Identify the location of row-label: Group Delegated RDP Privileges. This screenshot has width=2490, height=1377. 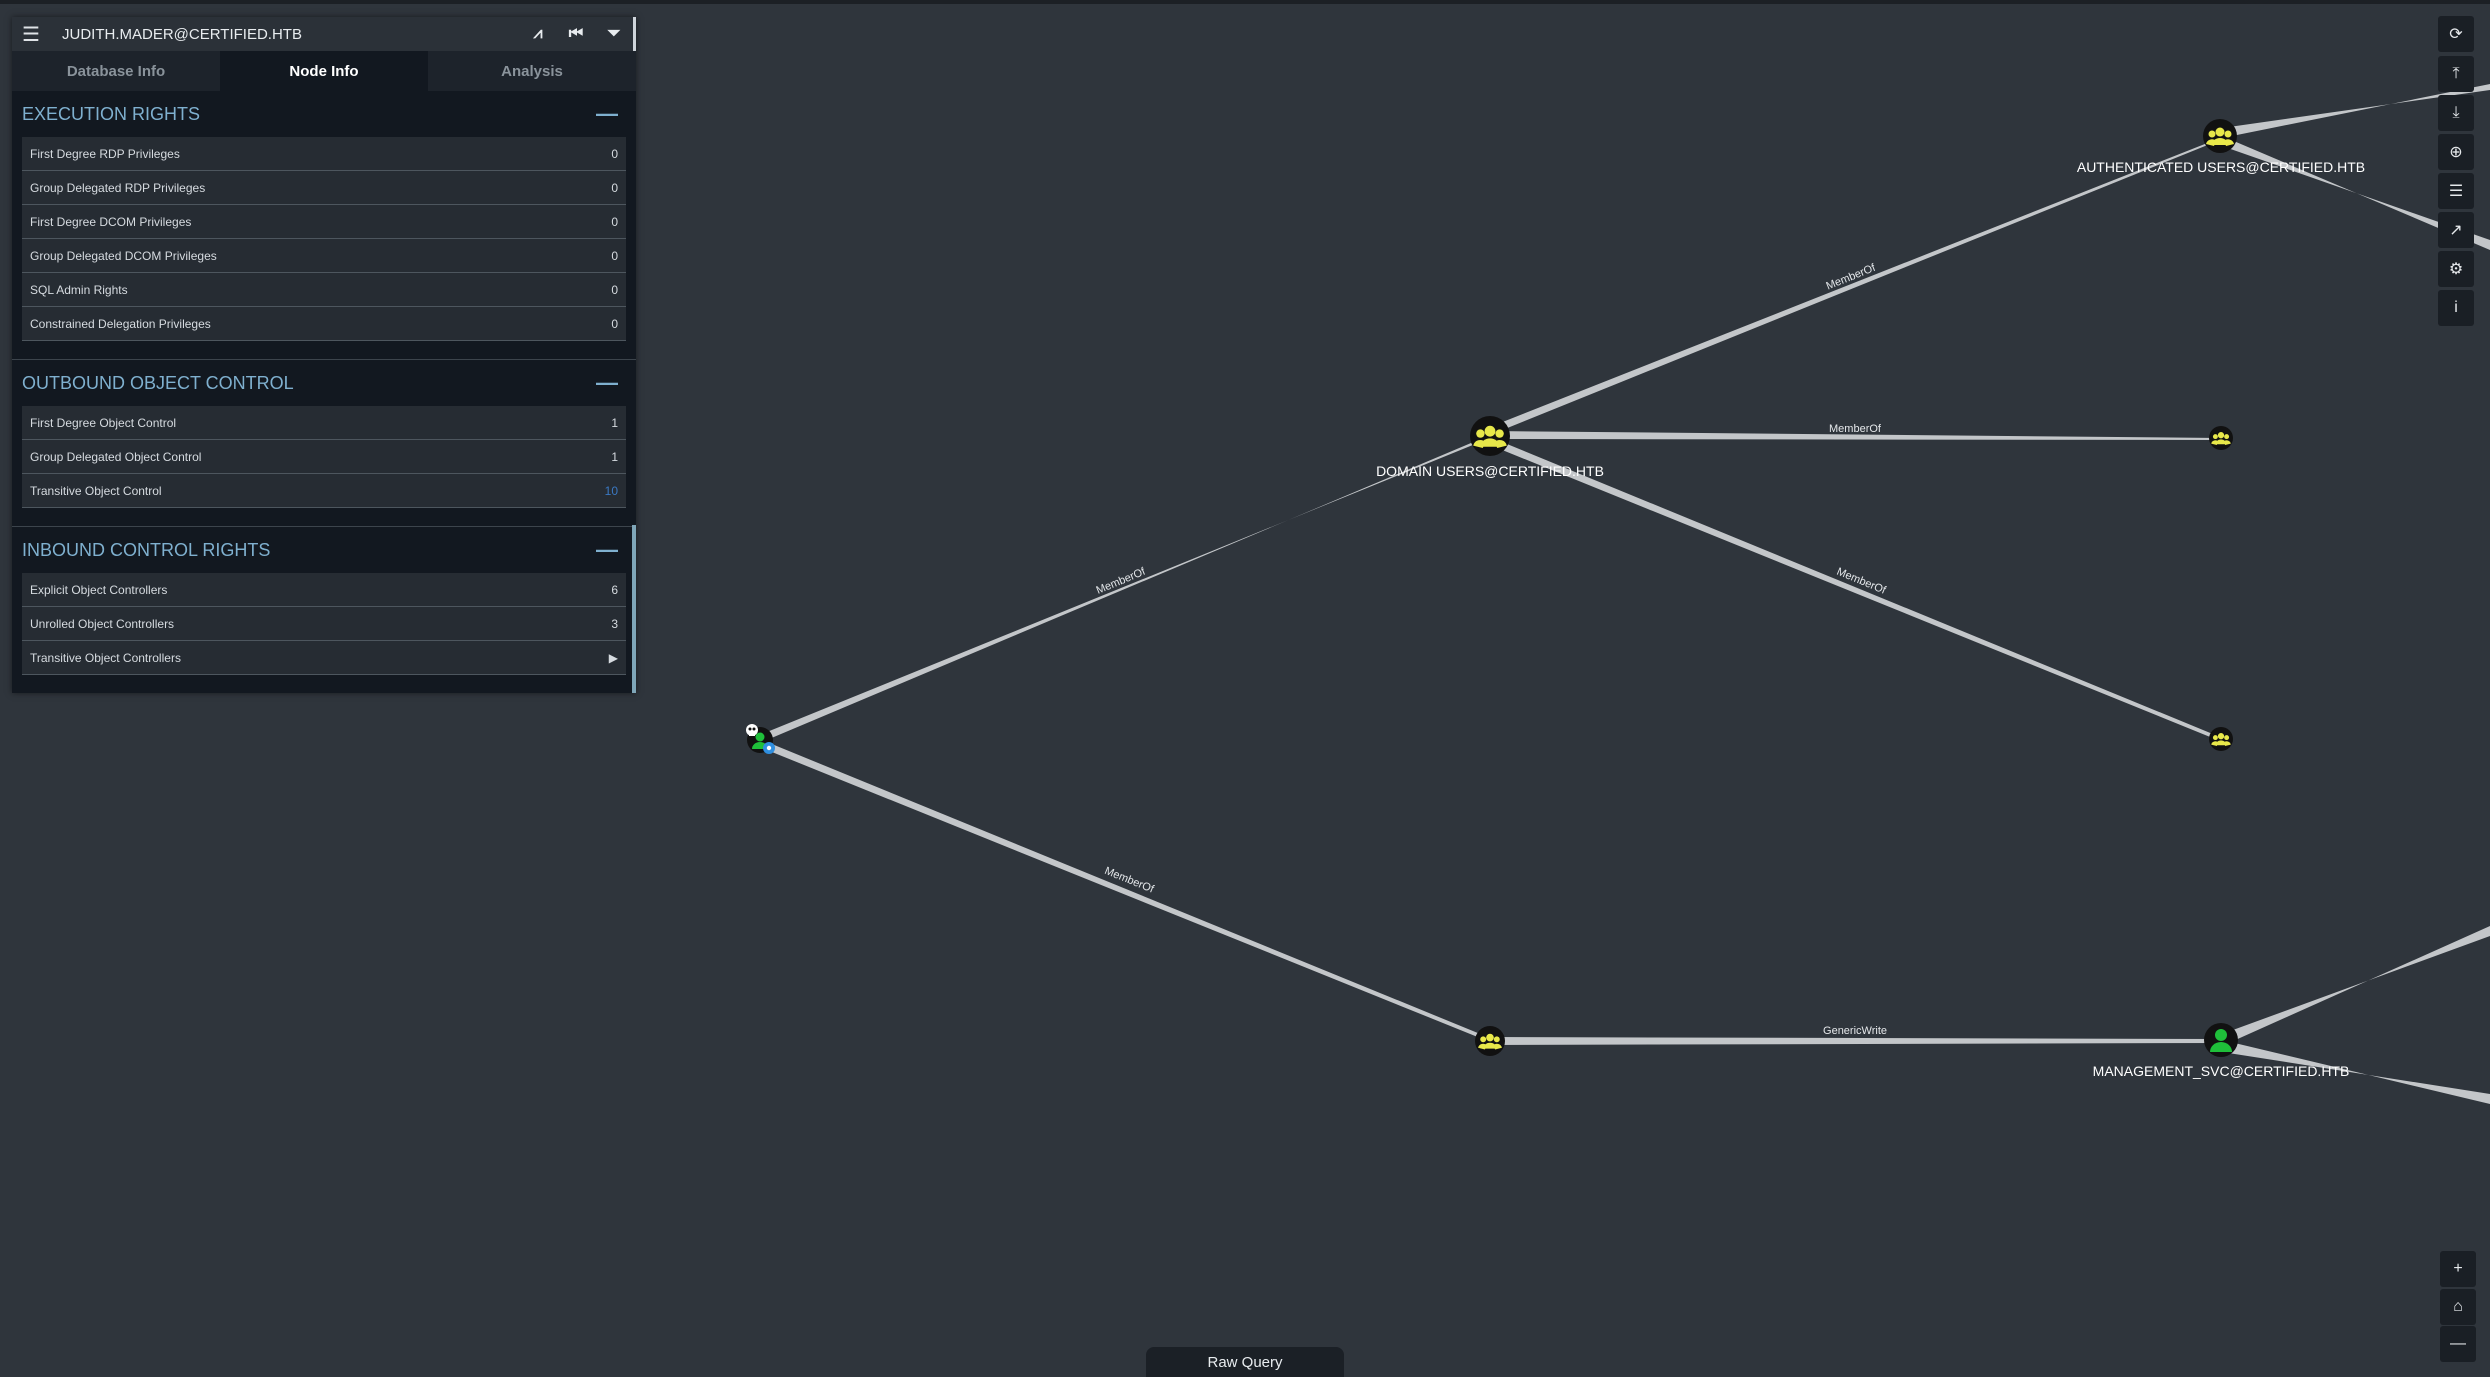
(118, 187).